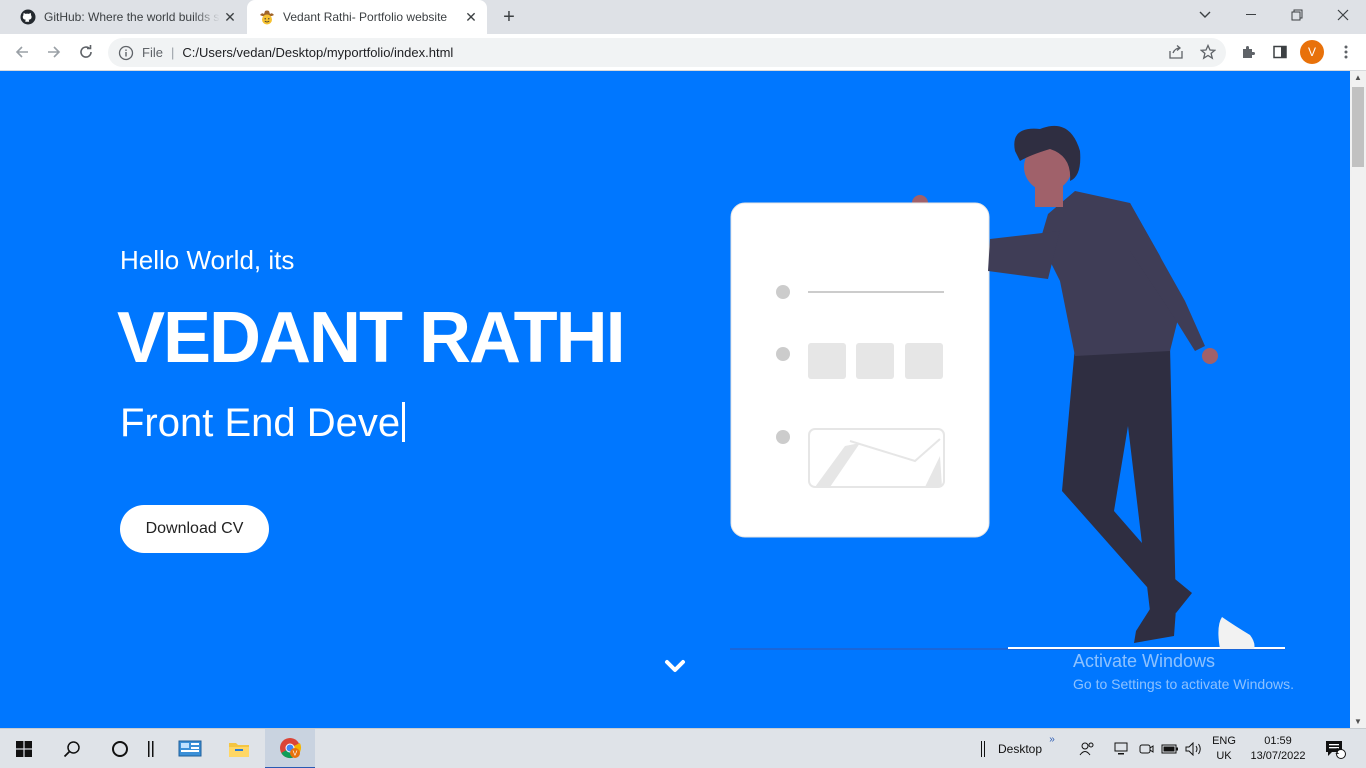 This screenshot has height=768, width=1366. I want to click on tab-title: GitHub: Where the world builds software, so click(132, 17).